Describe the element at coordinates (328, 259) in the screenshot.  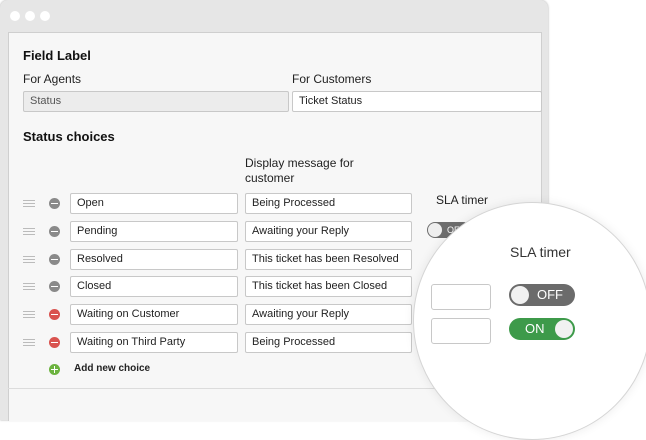
I see `choice-message-field: This ticket has been Resolved` at that location.